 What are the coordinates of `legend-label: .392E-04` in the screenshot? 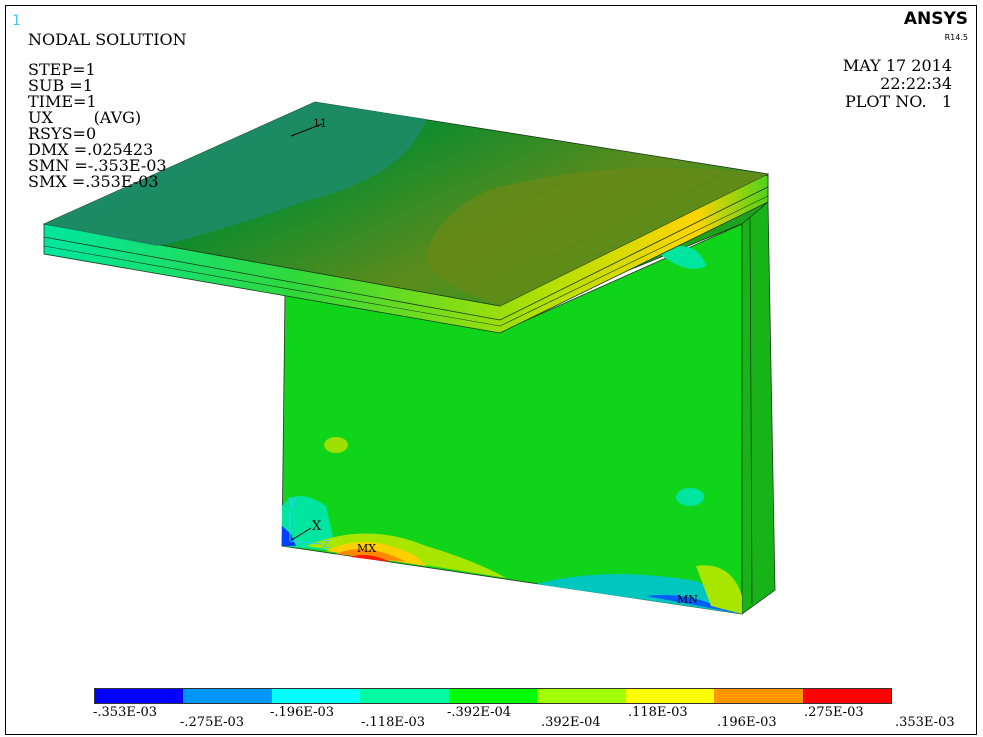 It's located at (571, 722).